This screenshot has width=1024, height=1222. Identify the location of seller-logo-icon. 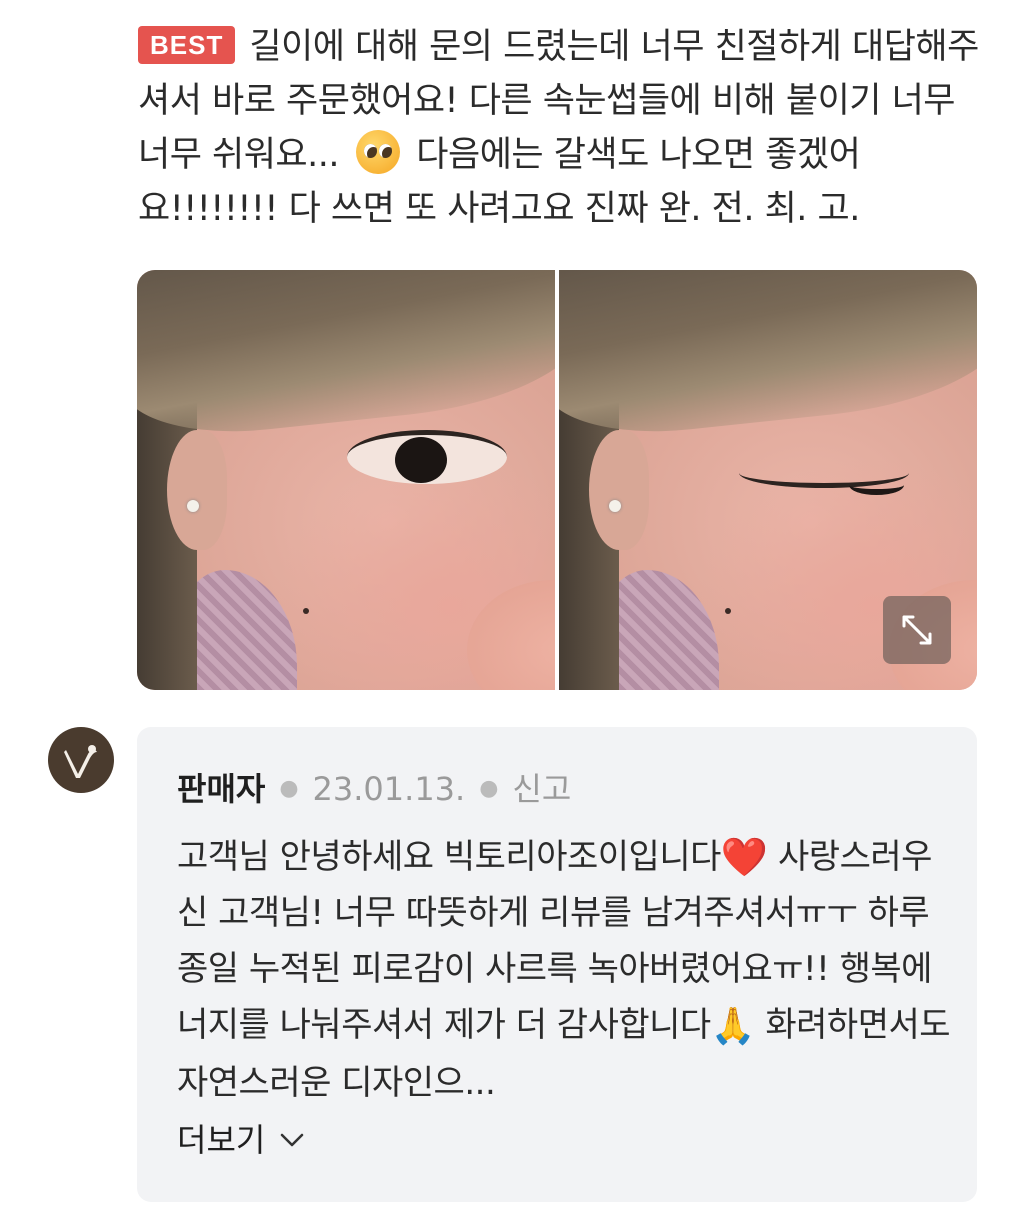
(80, 761).